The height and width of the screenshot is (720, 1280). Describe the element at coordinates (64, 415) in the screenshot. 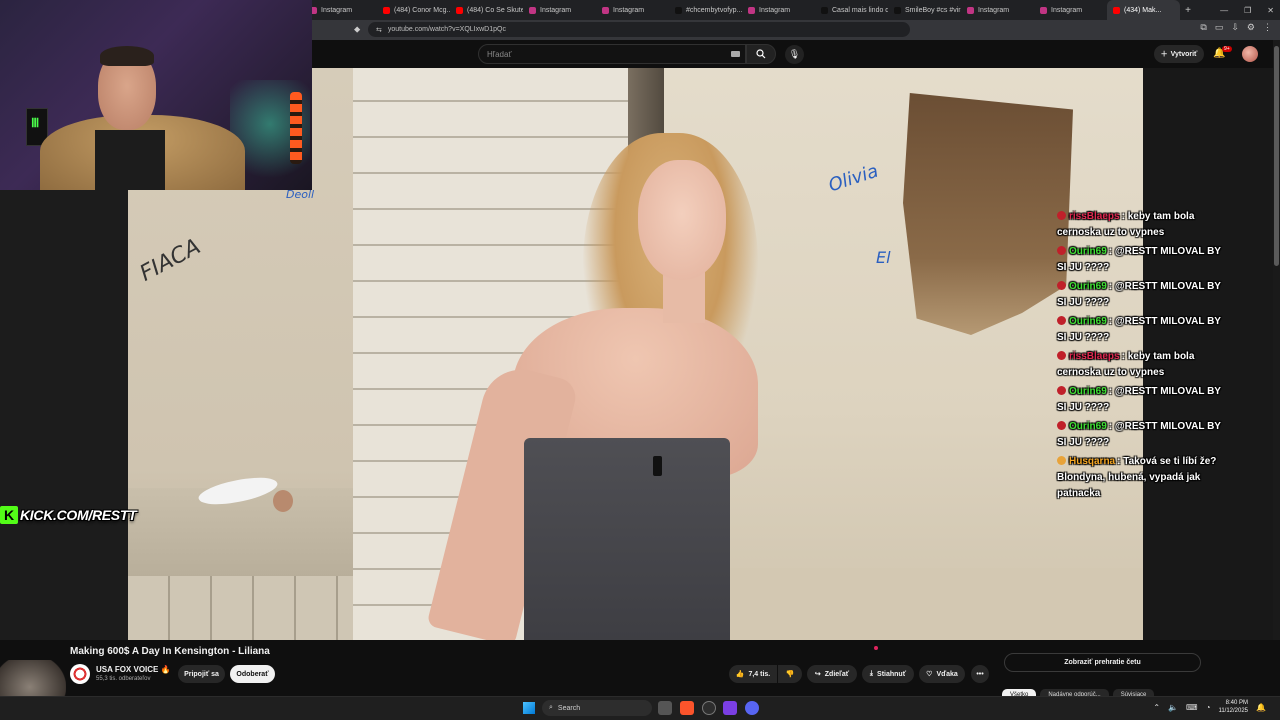

I see `left-background` at that location.